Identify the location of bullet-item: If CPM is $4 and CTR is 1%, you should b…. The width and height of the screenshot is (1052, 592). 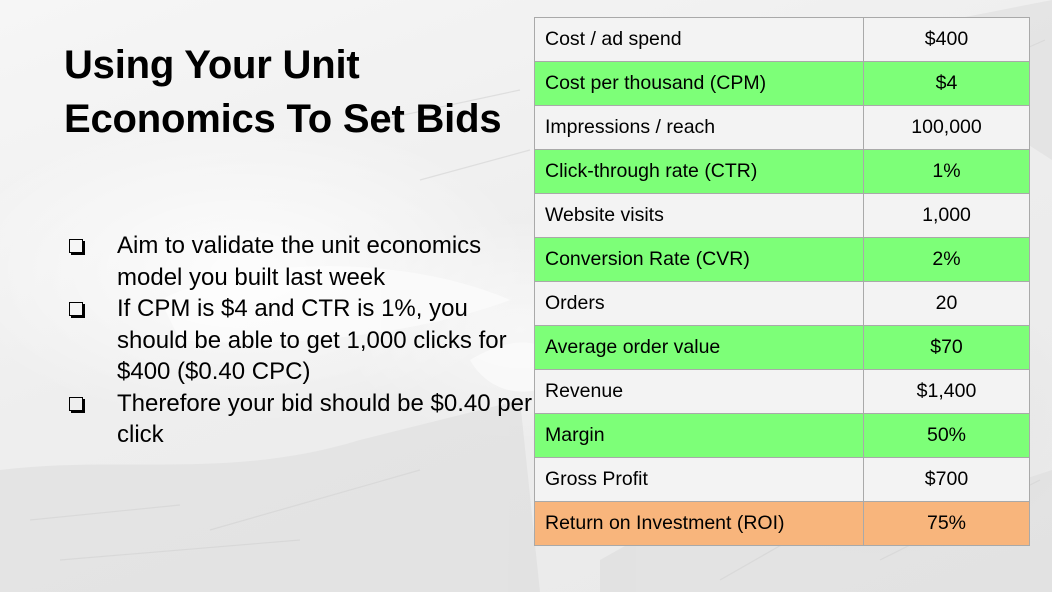
(303, 340).